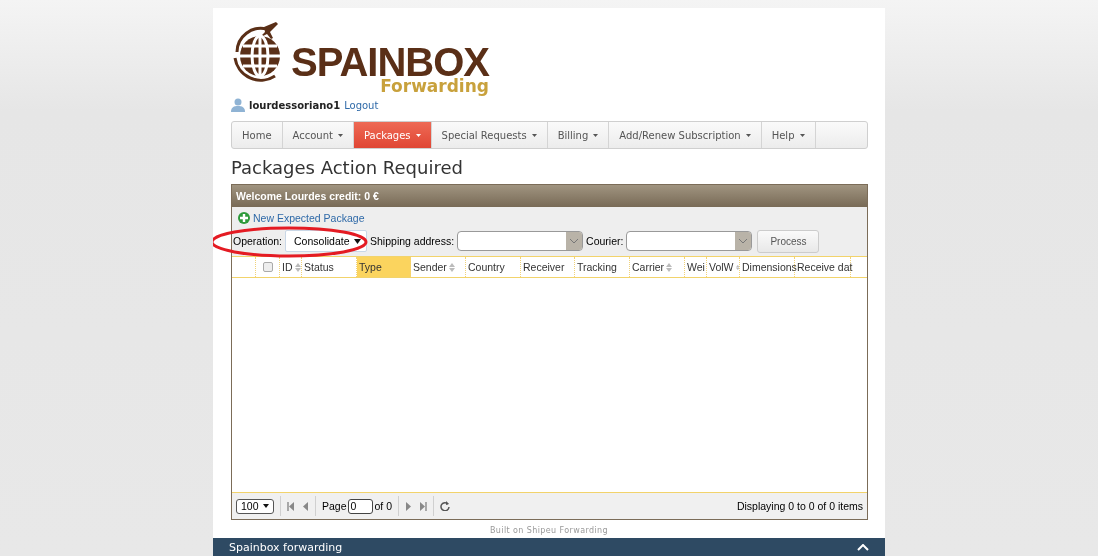 This screenshot has height=556, width=1098. What do you see at coordinates (334, 506) in the screenshot?
I see `page-label: Page` at bounding box center [334, 506].